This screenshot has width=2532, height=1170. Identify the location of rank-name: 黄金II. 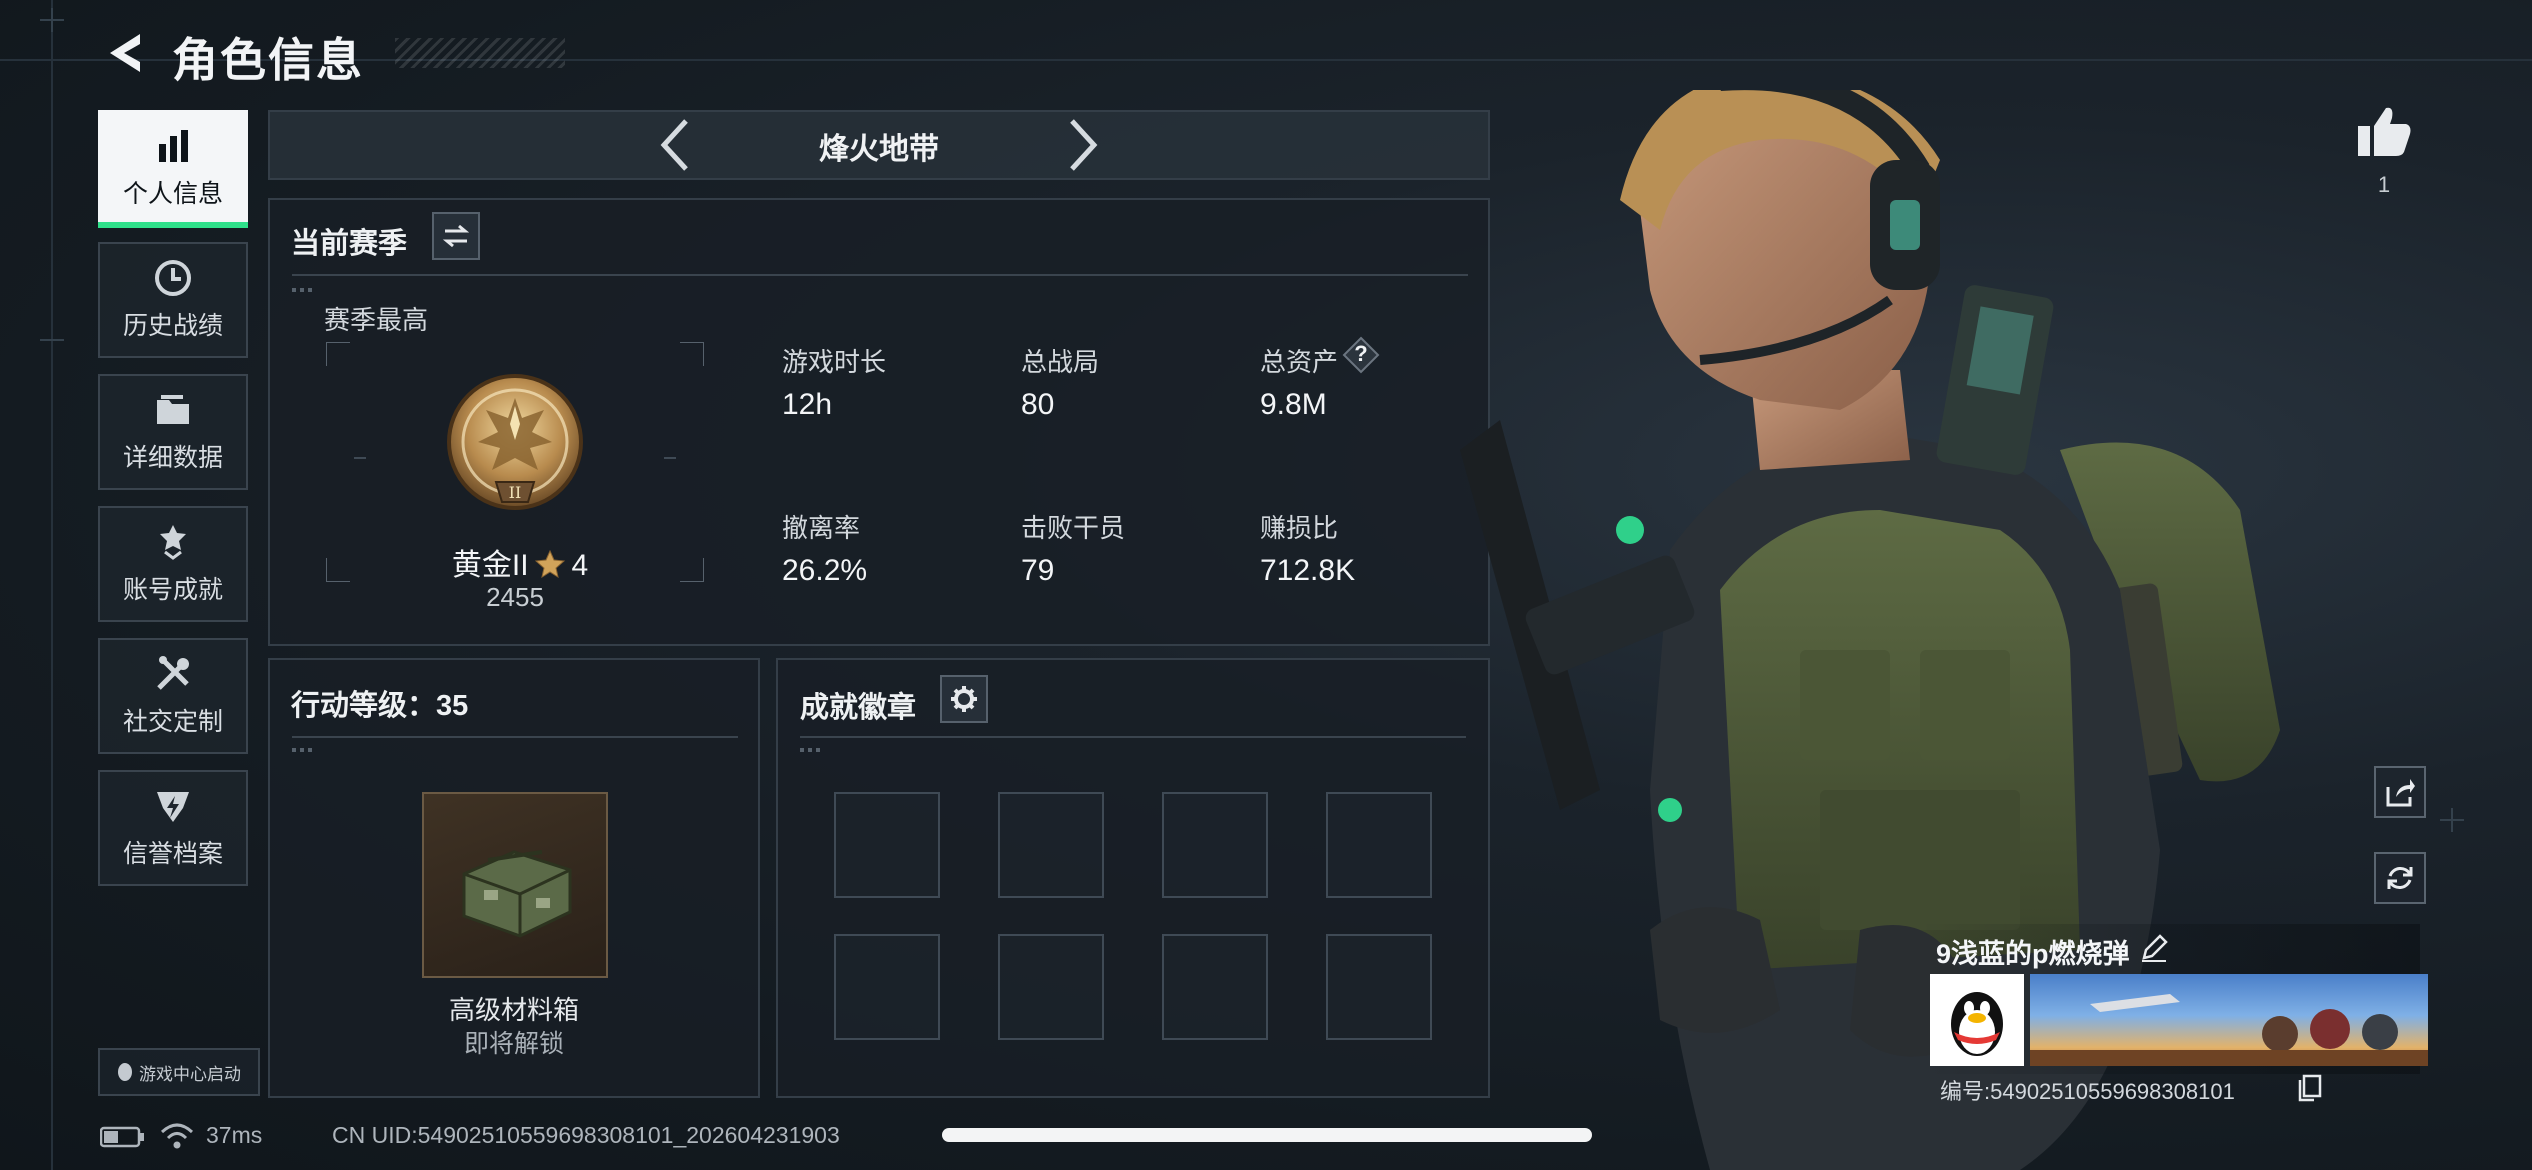
(490, 565).